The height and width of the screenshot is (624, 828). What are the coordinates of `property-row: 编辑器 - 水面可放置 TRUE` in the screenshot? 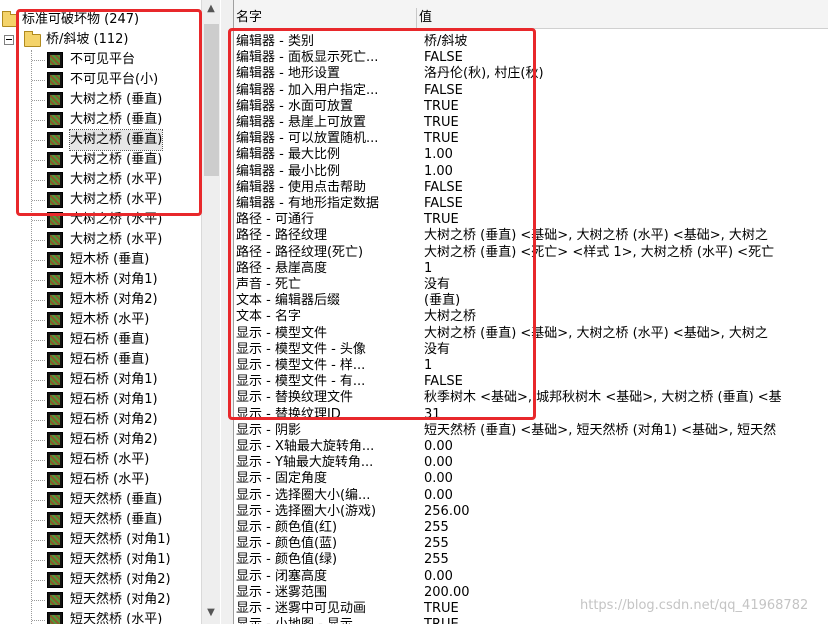 It's located at (531, 107).